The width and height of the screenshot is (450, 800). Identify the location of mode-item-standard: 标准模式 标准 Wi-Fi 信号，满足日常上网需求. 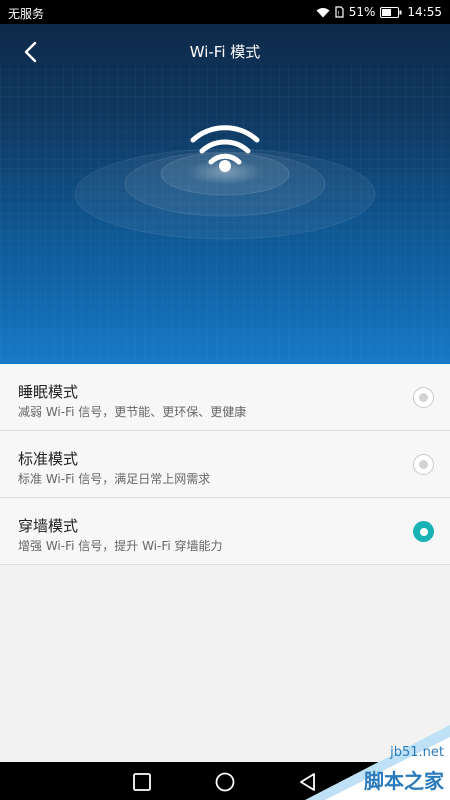
(225, 464).